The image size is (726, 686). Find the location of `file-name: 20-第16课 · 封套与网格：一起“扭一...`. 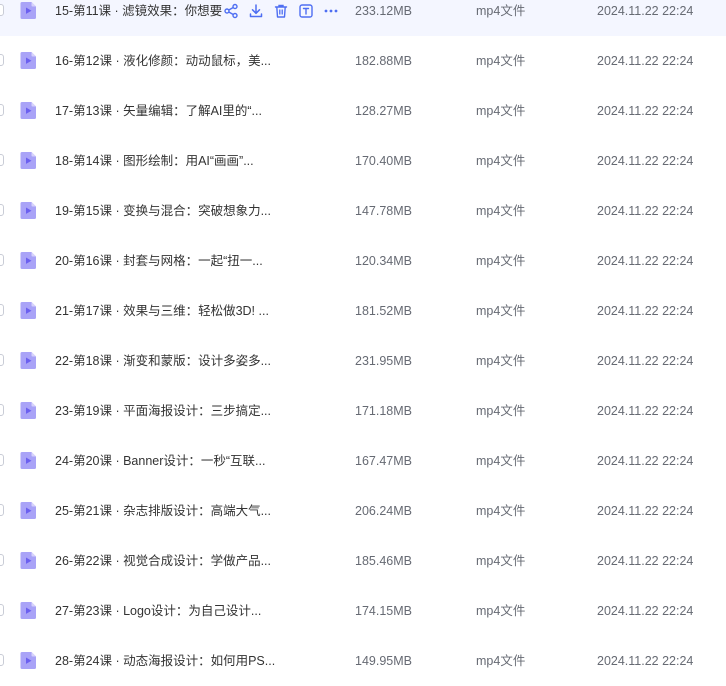

file-name: 20-第16课 · 封套与网格：一起“扭一... is located at coordinates (159, 261).